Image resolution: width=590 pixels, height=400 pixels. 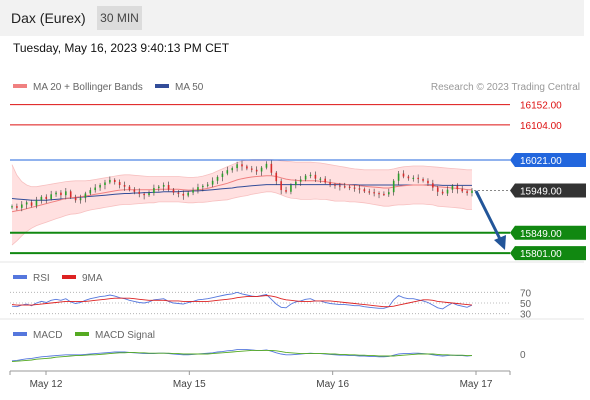 I want to click on support-label: 15849.00, so click(x=541, y=234).